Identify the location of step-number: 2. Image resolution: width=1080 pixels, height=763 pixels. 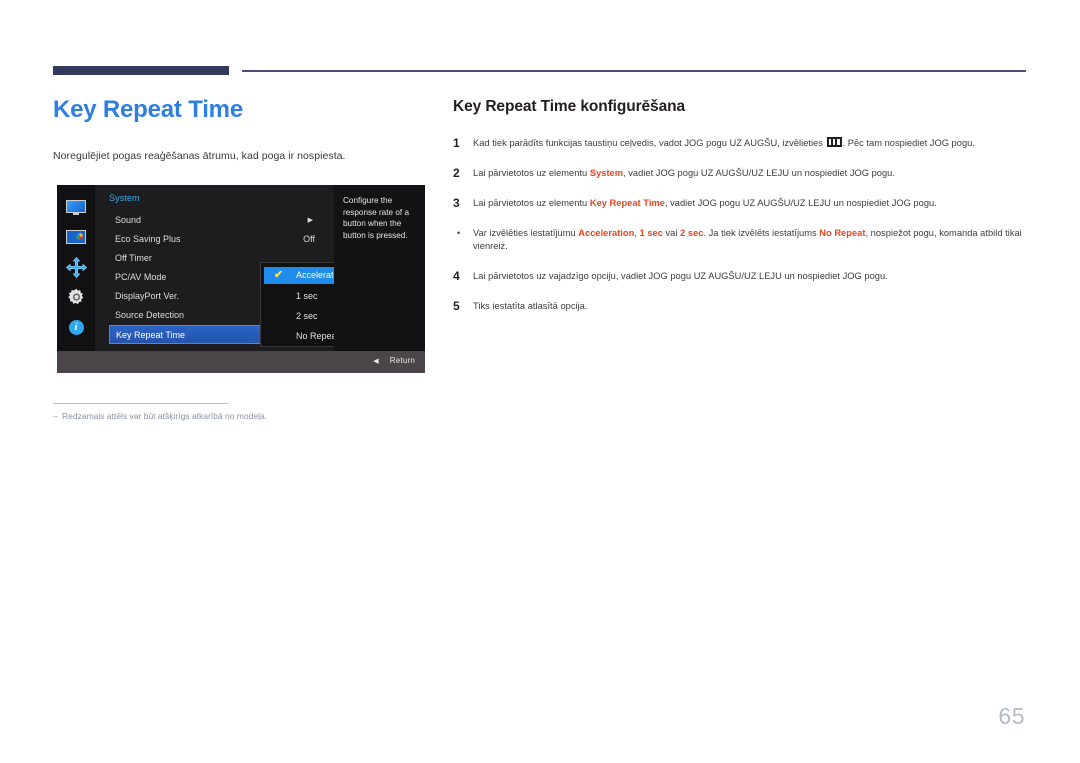
(456, 173).